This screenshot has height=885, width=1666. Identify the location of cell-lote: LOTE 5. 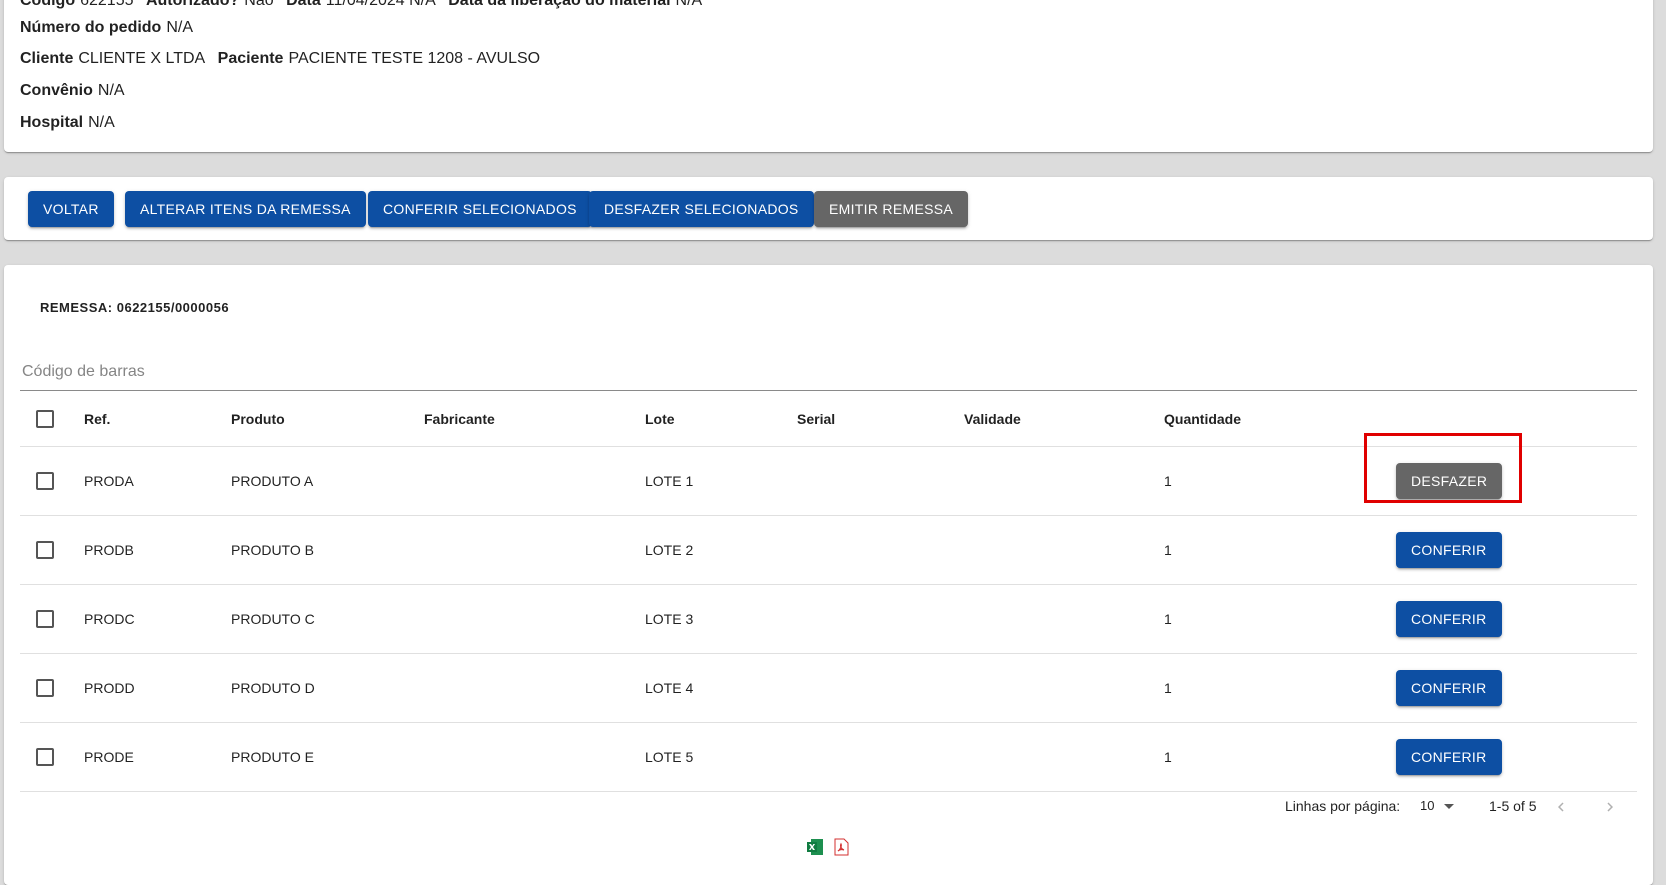
(669, 757).